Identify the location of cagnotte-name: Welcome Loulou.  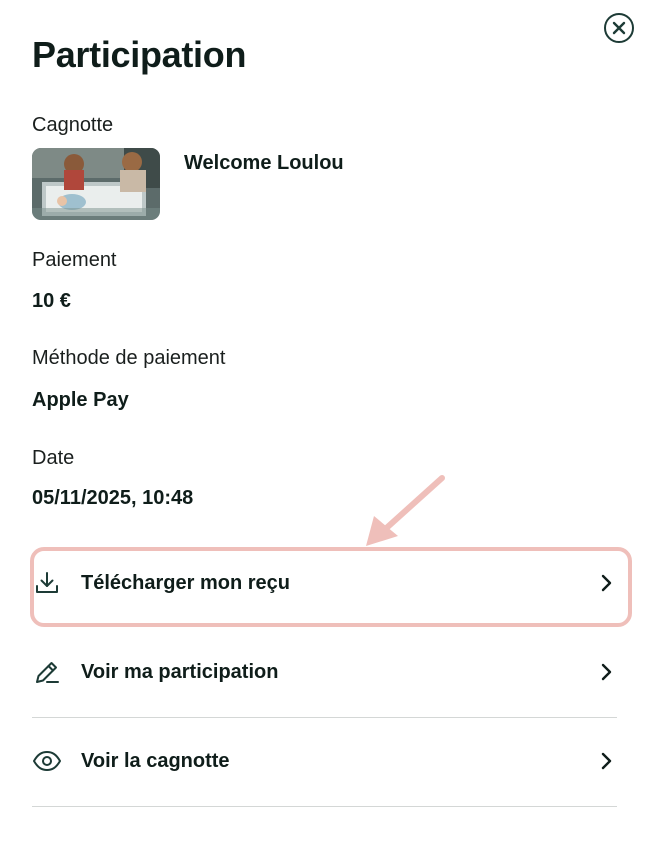
(264, 163).